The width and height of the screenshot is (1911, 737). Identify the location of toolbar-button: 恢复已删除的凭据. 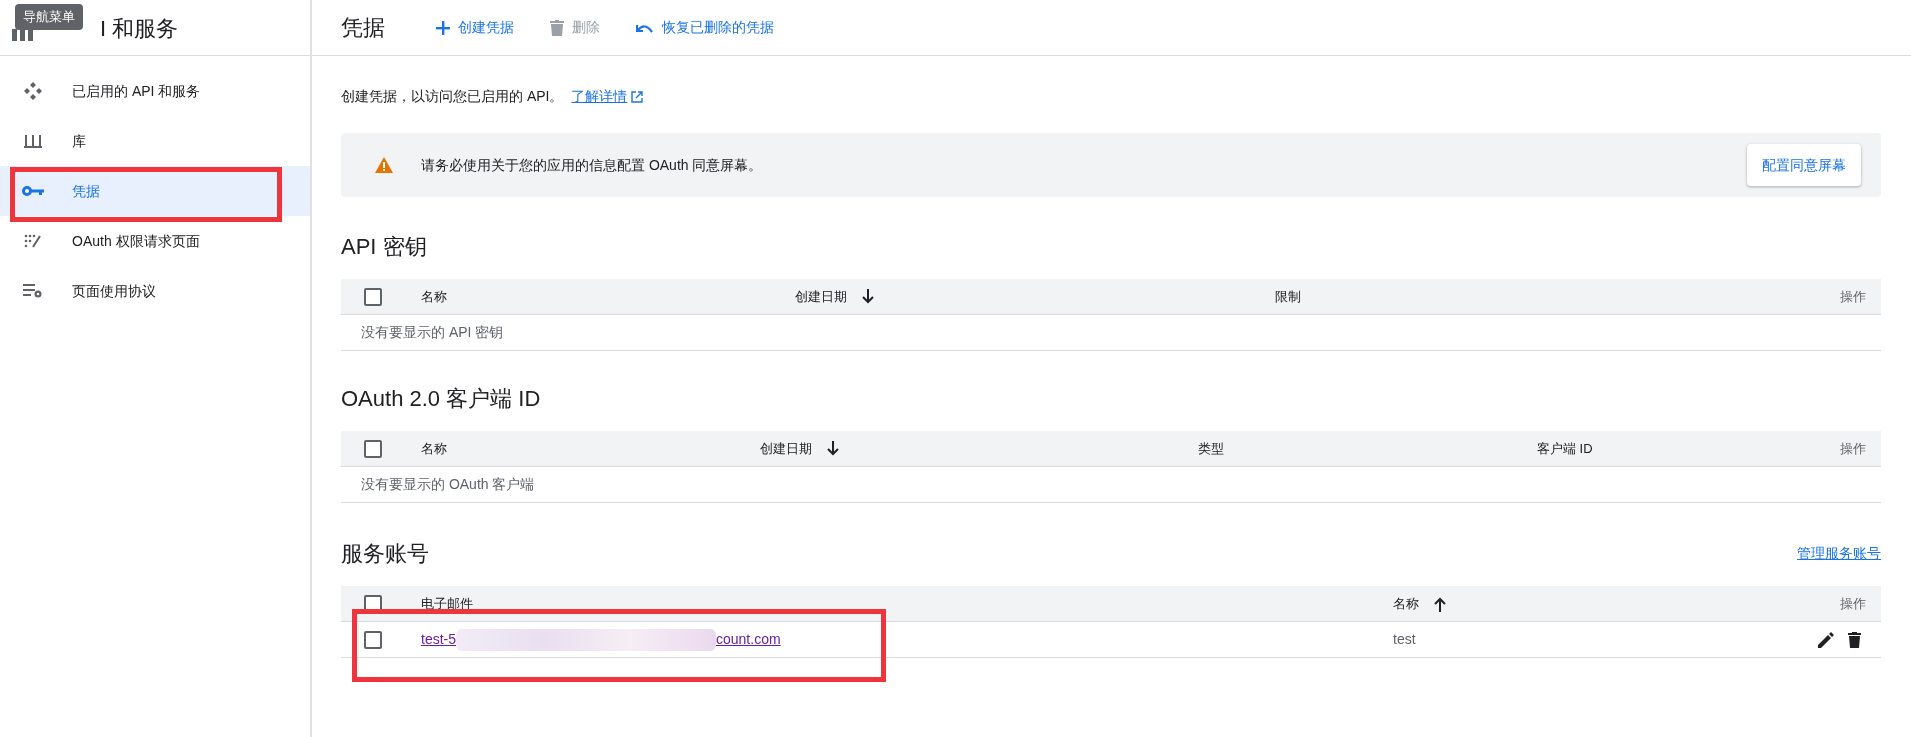
(705, 27).